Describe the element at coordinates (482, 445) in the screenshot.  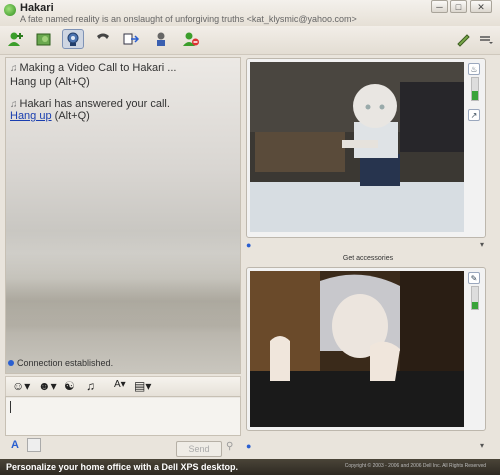
I see `local-video-dropdown-icon: ▾` at that location.